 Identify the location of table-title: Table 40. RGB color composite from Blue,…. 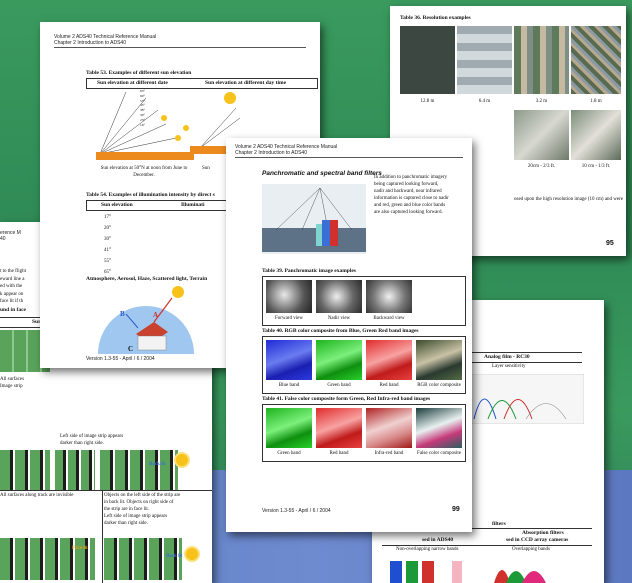
(340, 331).